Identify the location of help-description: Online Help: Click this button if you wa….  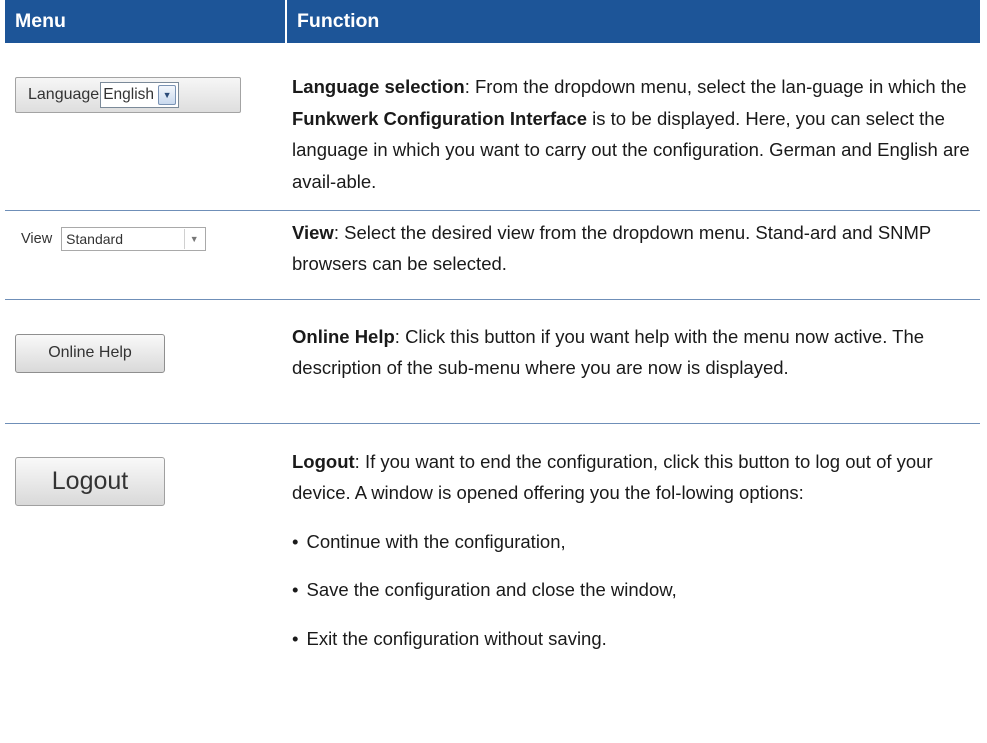
(608, 352).